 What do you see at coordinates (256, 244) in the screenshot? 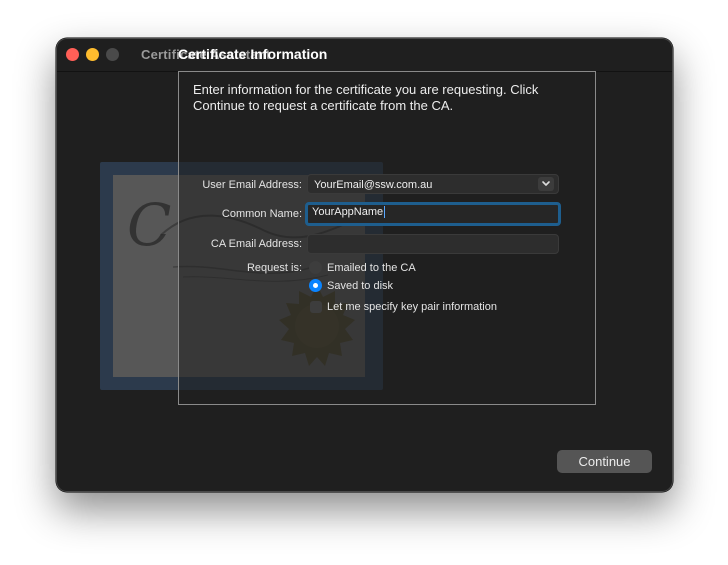
I see `ca-email-label: CA Email Address:` at bounding box center [256, 244].